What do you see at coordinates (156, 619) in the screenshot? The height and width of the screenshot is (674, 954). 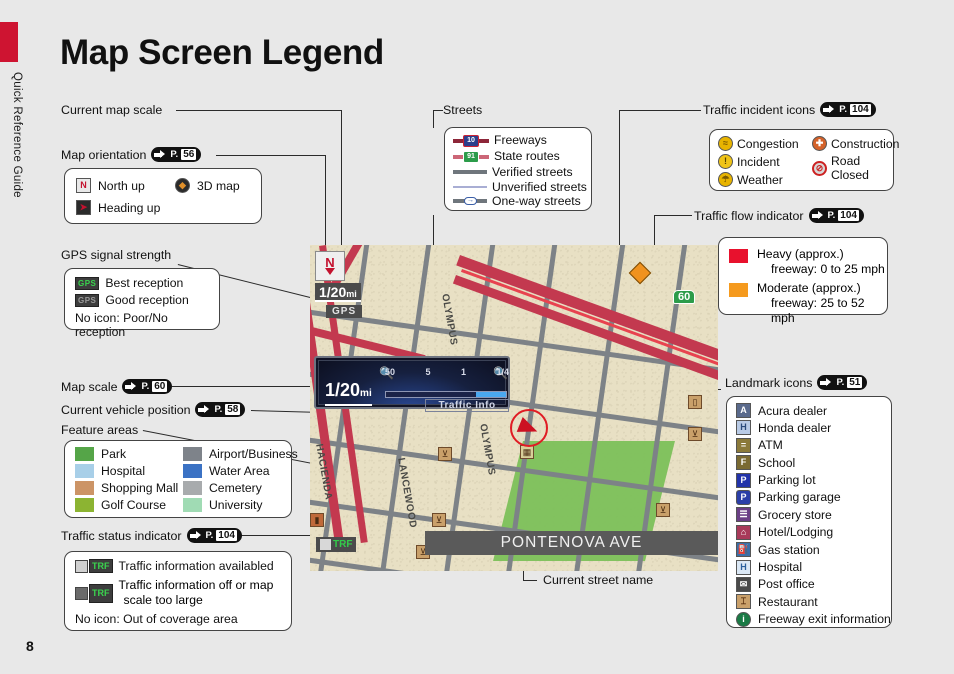 I see `legend-note-traffic: No icon: Out of coverage area` at bounding box center [156, 619].